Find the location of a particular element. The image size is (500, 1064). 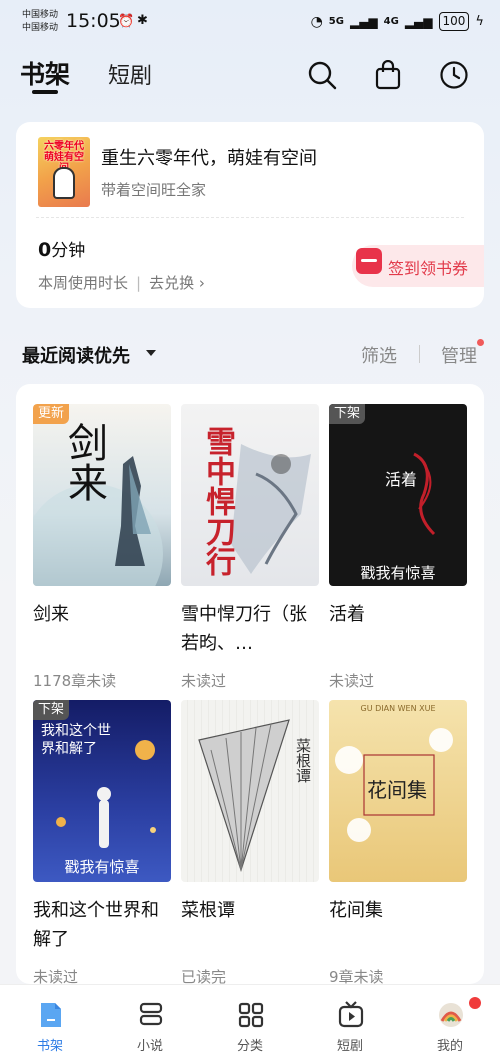

wifi-icon: ◔ is located at coordinates (316, 21).